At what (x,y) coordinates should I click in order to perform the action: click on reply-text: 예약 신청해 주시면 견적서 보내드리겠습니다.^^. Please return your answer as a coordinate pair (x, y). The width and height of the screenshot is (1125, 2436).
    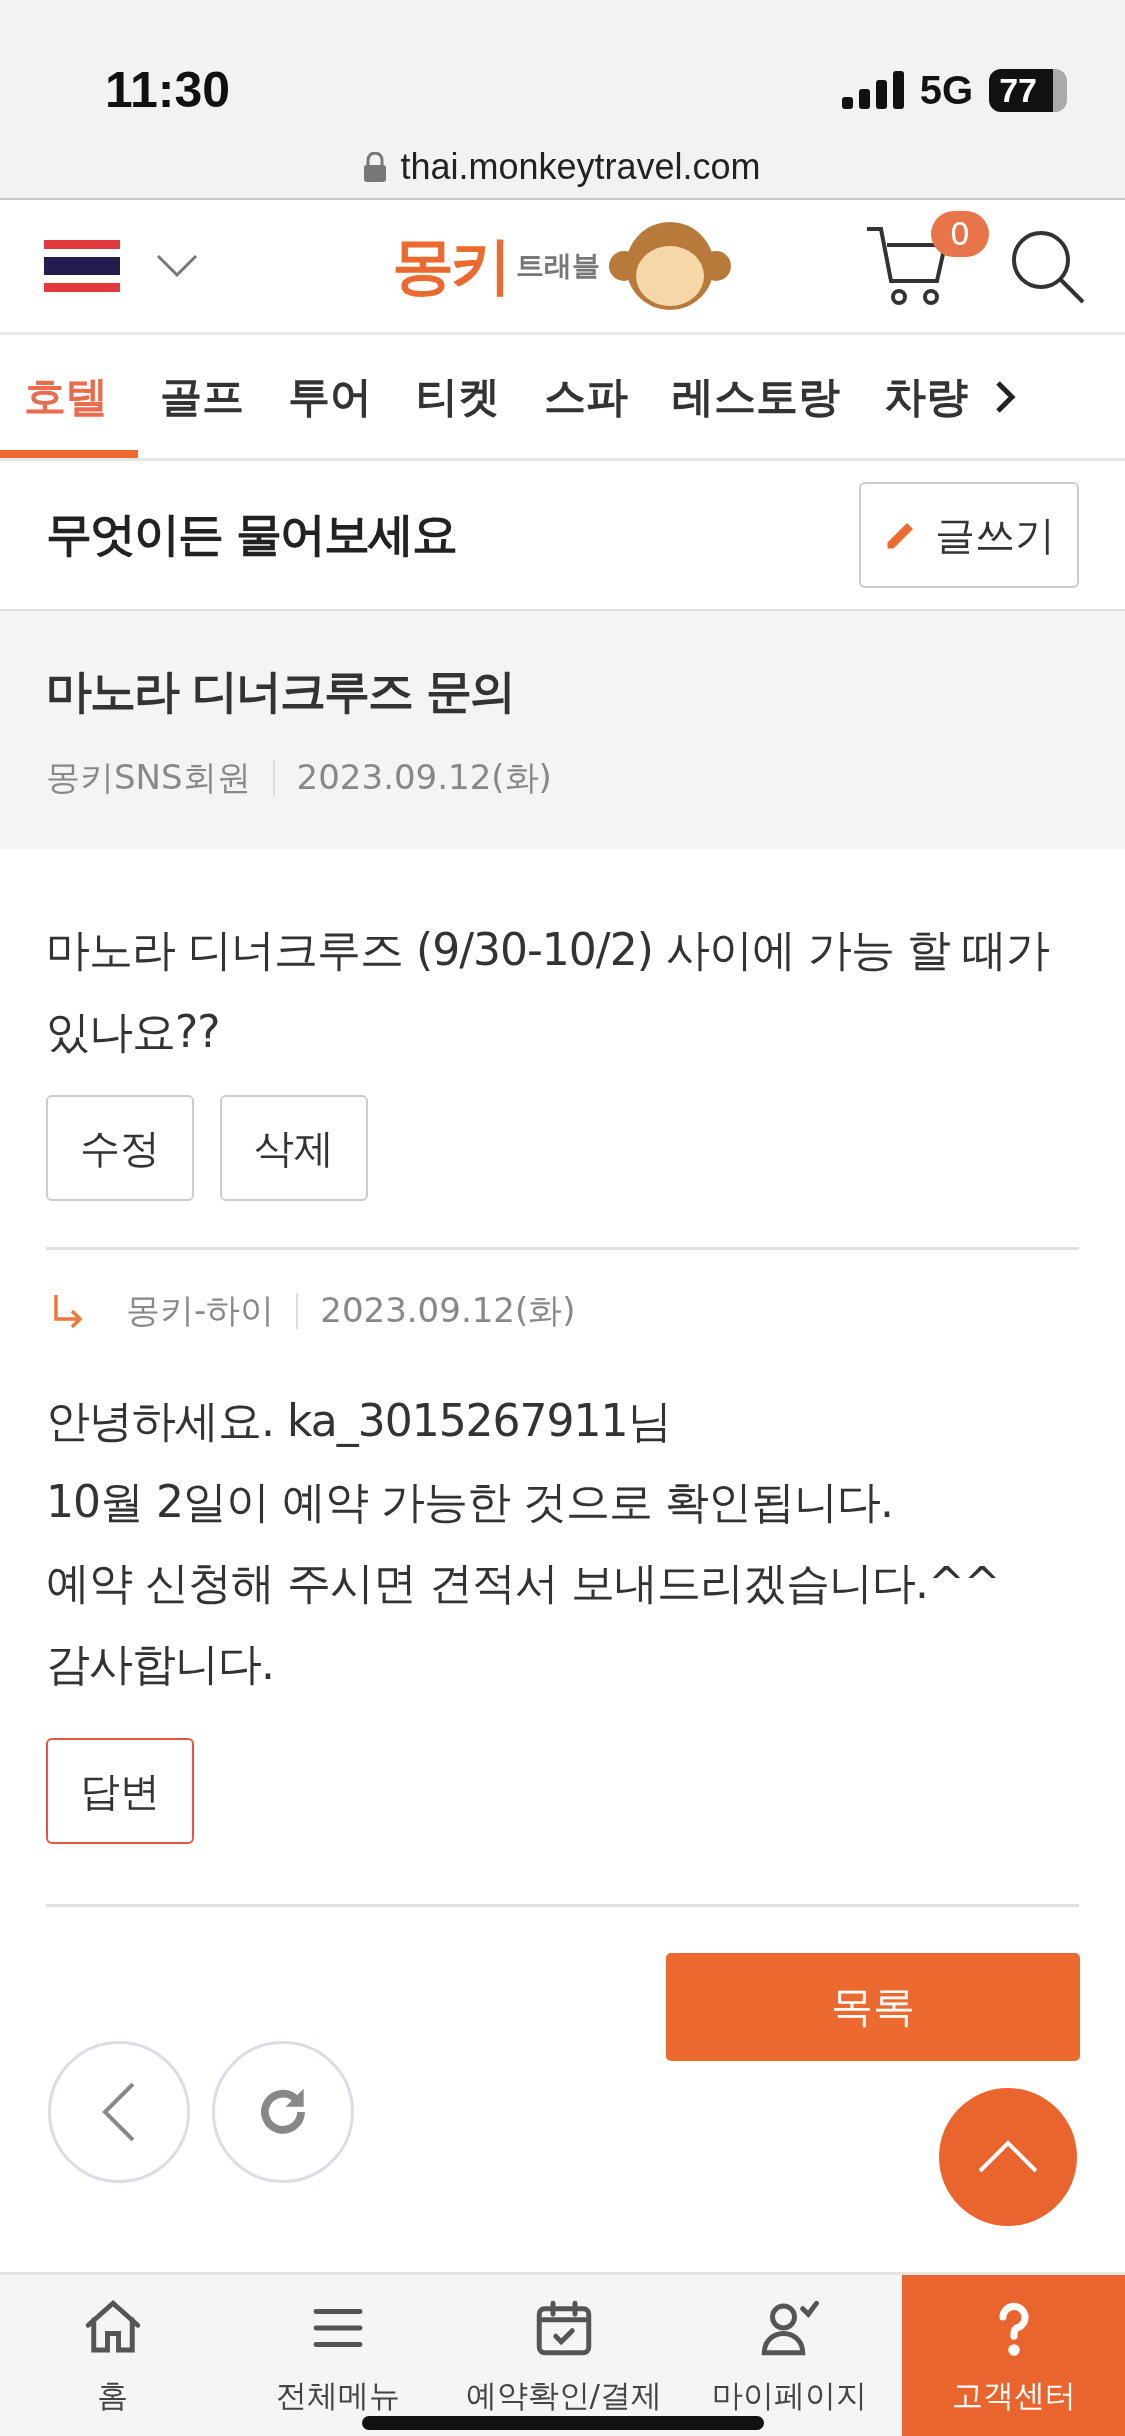
    Looking at the image, I should click on (523, 1583).